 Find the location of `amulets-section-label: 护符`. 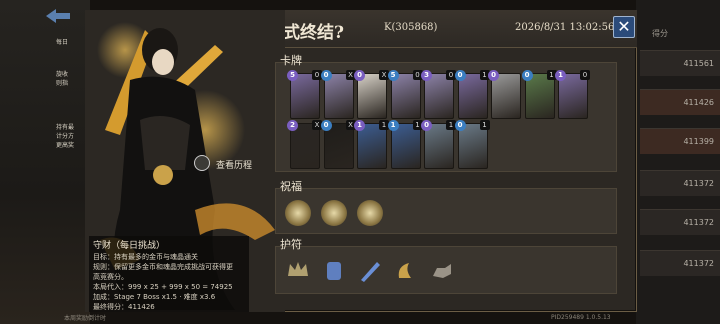

amulets-section-label: 护符 is located at coordinates (291, 244).